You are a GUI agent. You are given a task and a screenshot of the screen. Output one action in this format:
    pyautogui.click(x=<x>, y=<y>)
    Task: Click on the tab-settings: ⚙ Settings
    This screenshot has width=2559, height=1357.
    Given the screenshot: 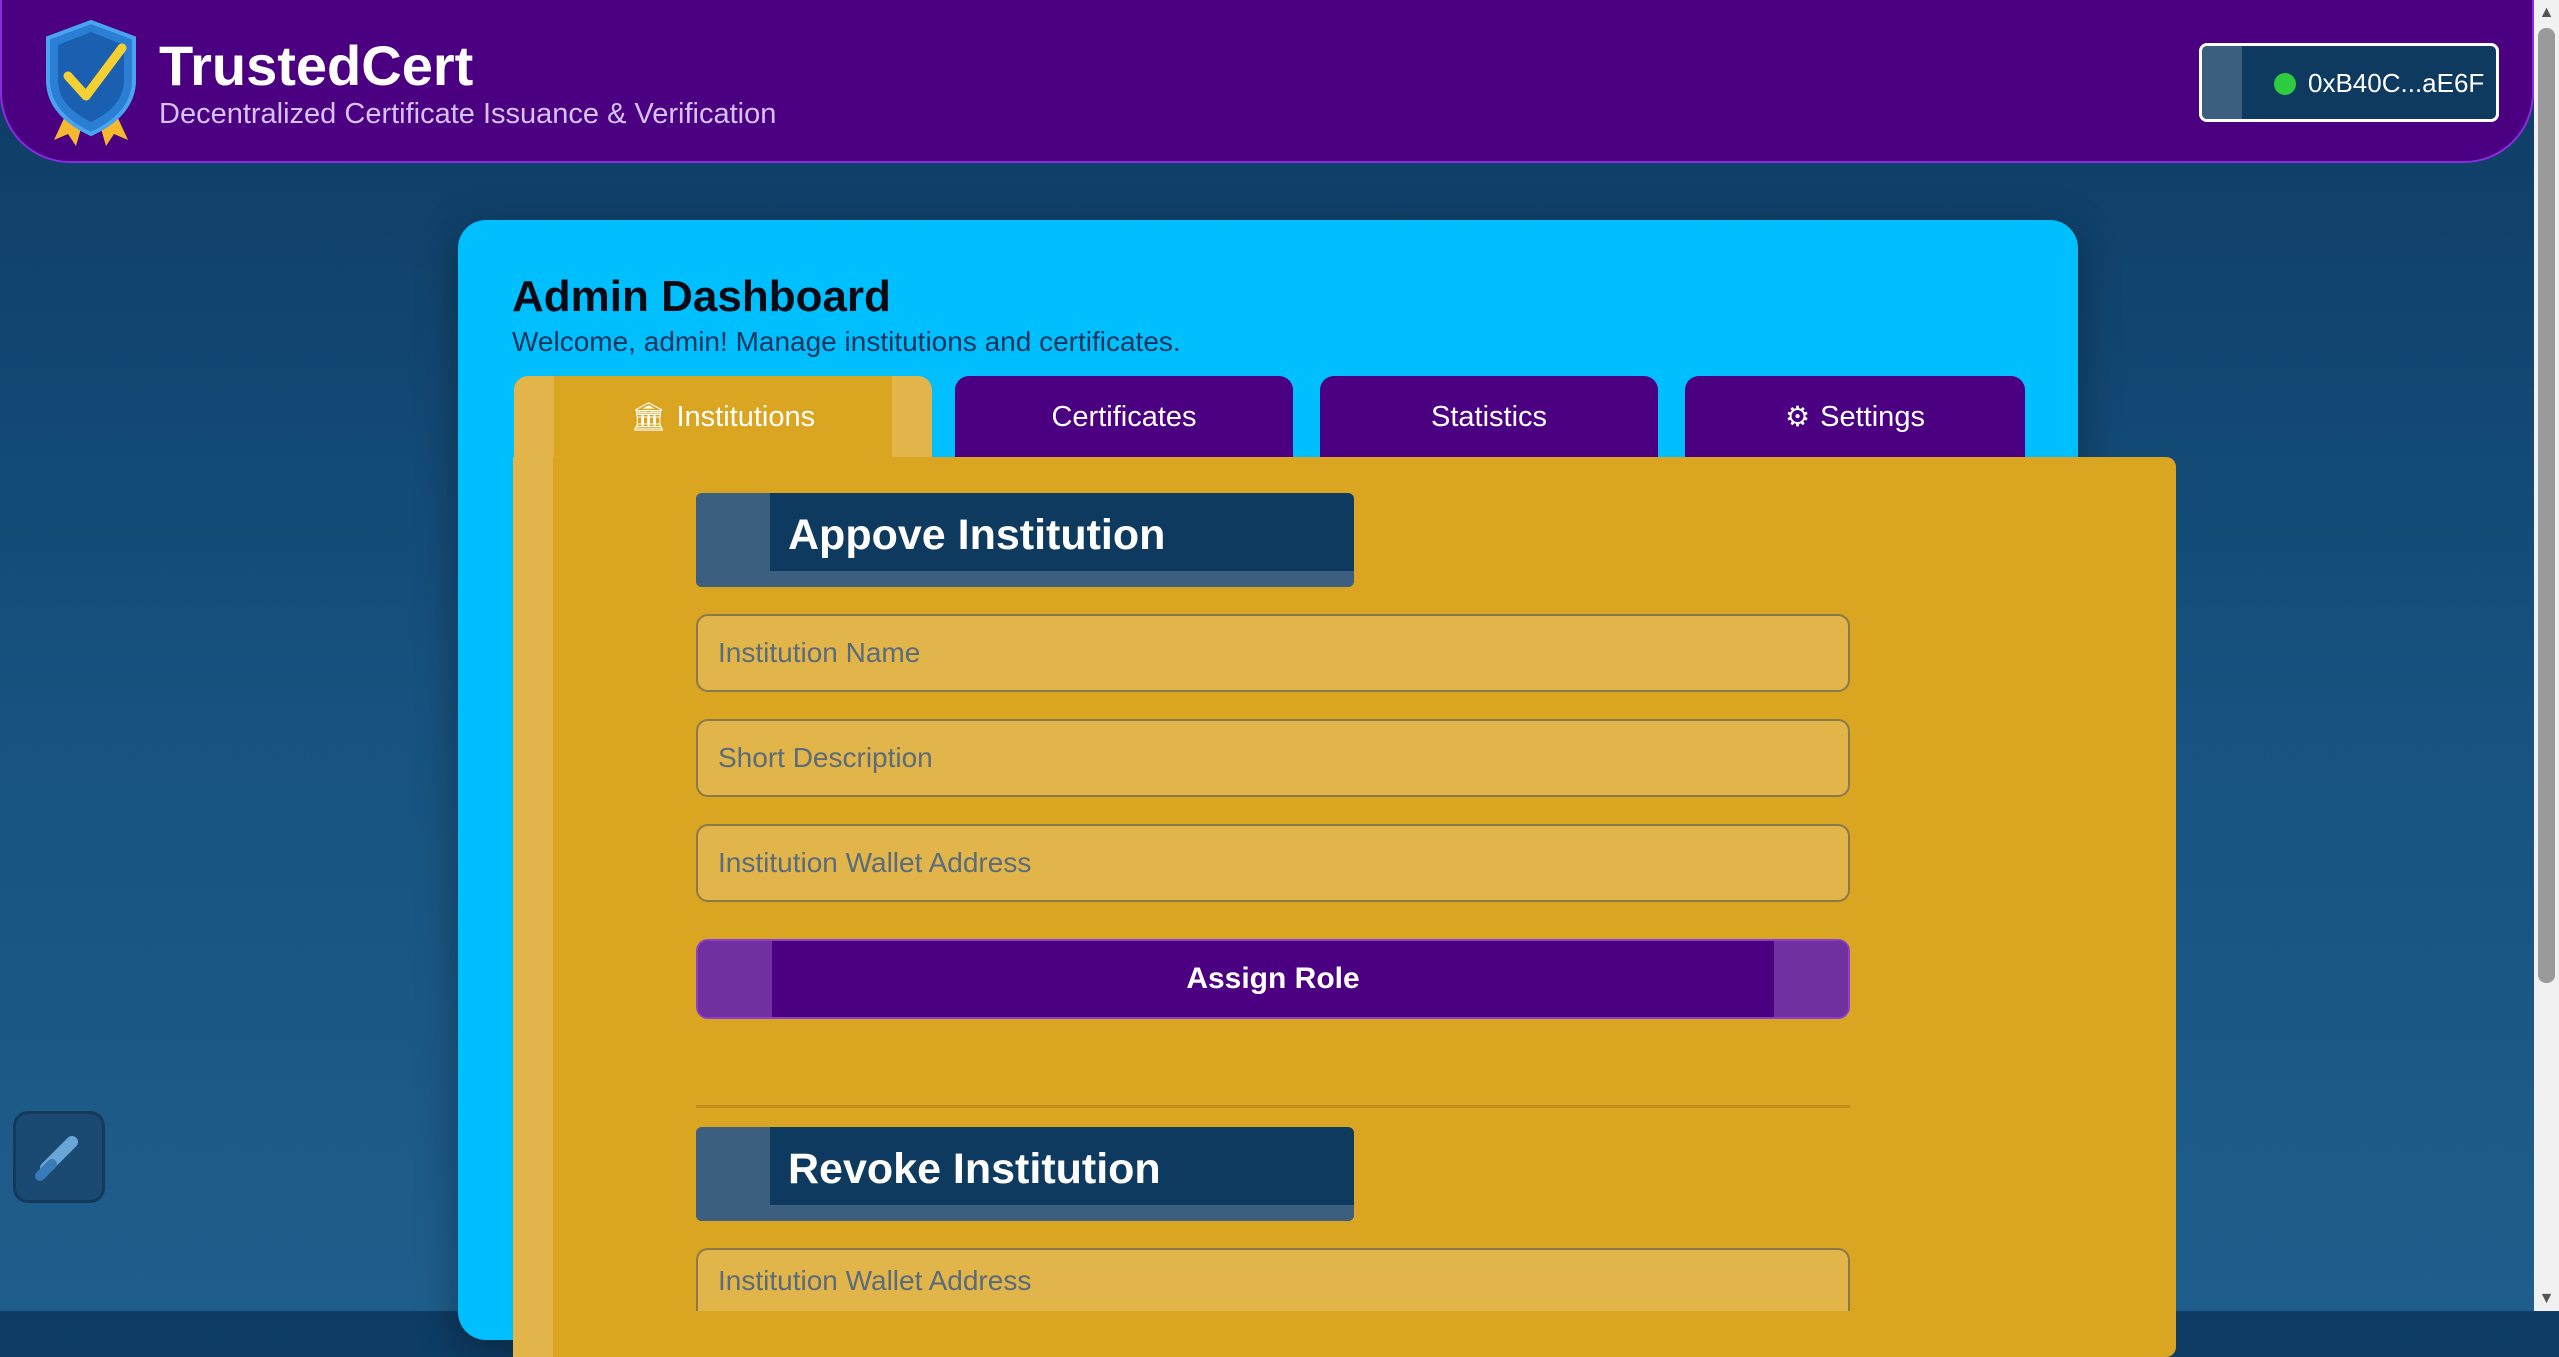 What is the action you would take?
    pyautogui.click(x=1855, y=422)
    